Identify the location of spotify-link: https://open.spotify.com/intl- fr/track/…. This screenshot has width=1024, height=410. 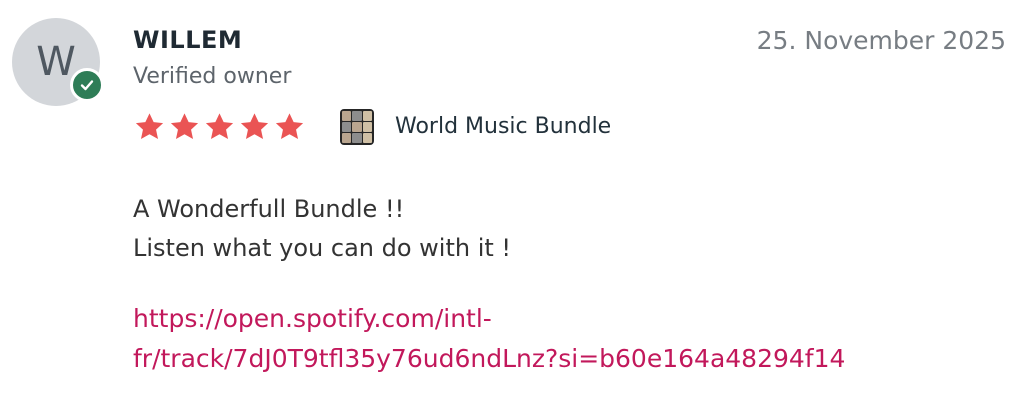
(489, 339).